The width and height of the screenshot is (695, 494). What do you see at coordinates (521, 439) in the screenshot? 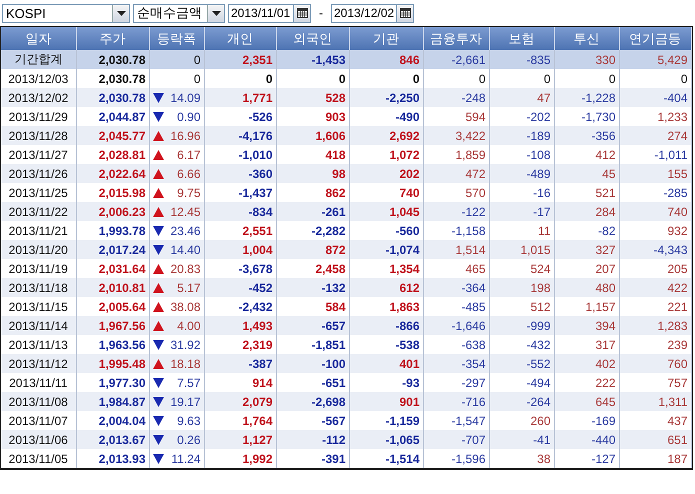
I see `table-cell: -41` at bounding box center [521, 439].